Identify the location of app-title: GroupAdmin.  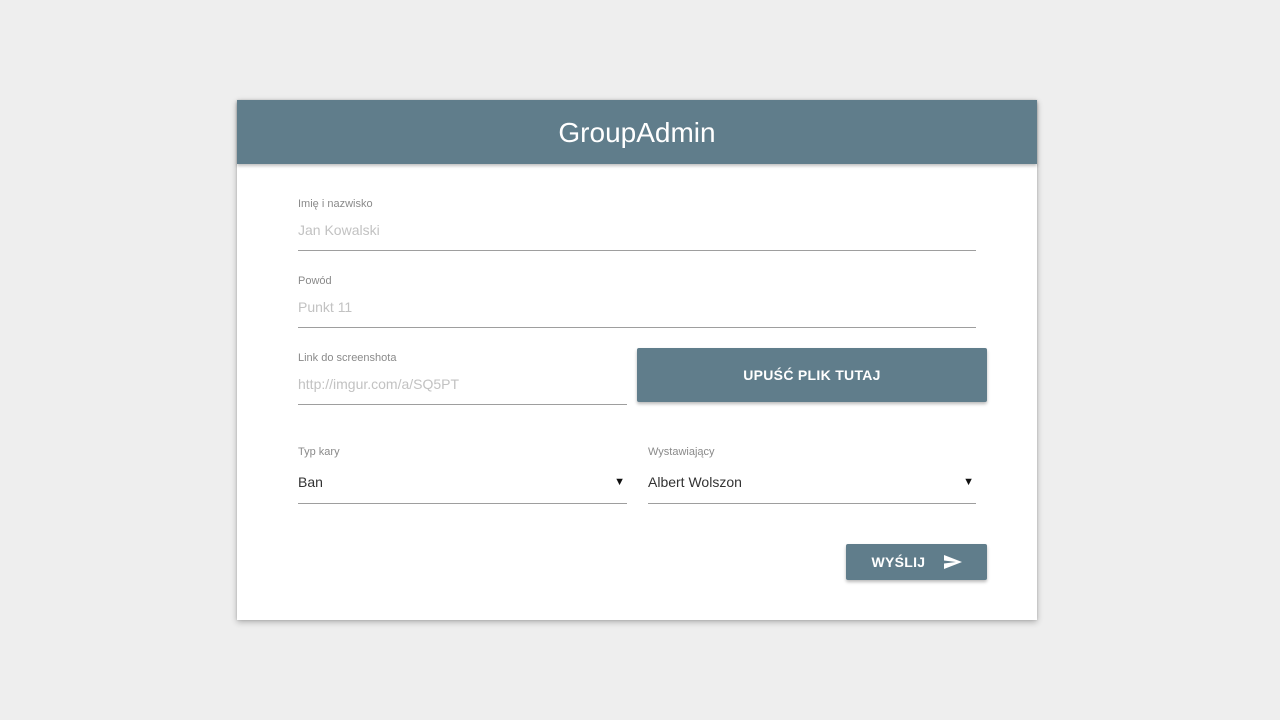
(637, 132).